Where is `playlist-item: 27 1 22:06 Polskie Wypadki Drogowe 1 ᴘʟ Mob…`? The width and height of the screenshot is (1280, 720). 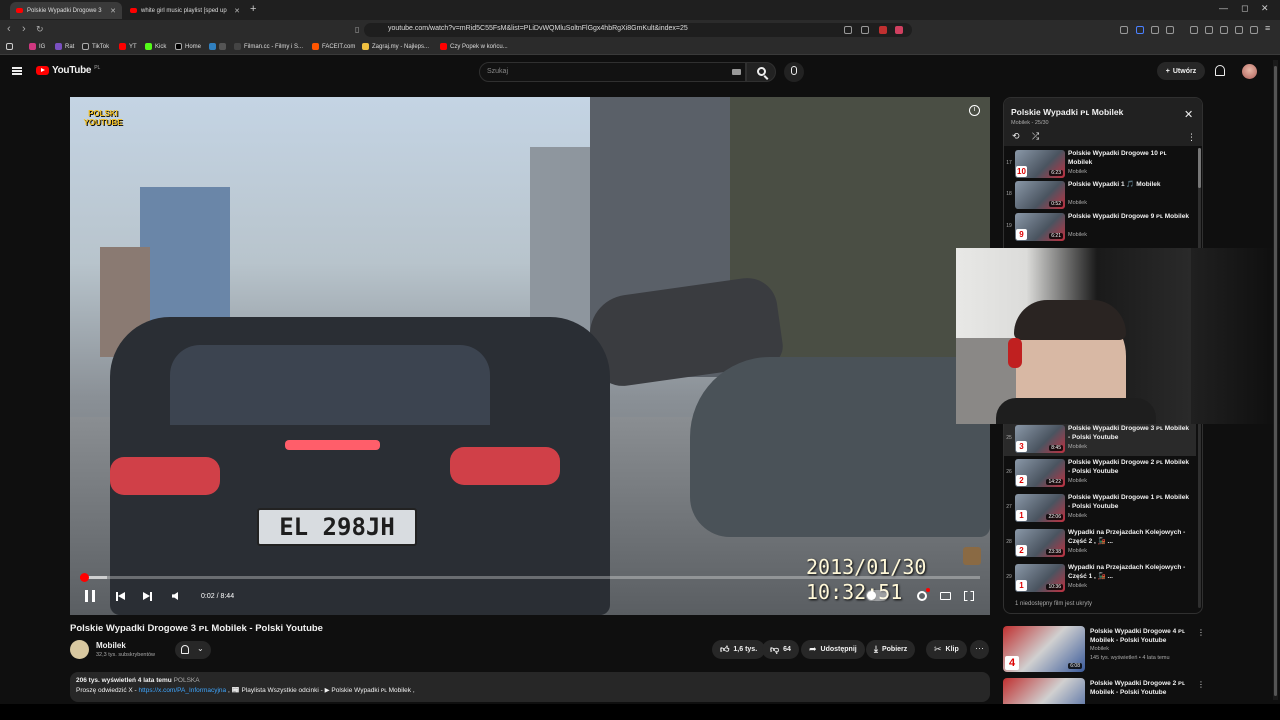 playlist-item: 27 1 22:06 Polskie Wypadki Drogowe 1 ᴘʟ Mob… is located at coordinates (1100, 508).